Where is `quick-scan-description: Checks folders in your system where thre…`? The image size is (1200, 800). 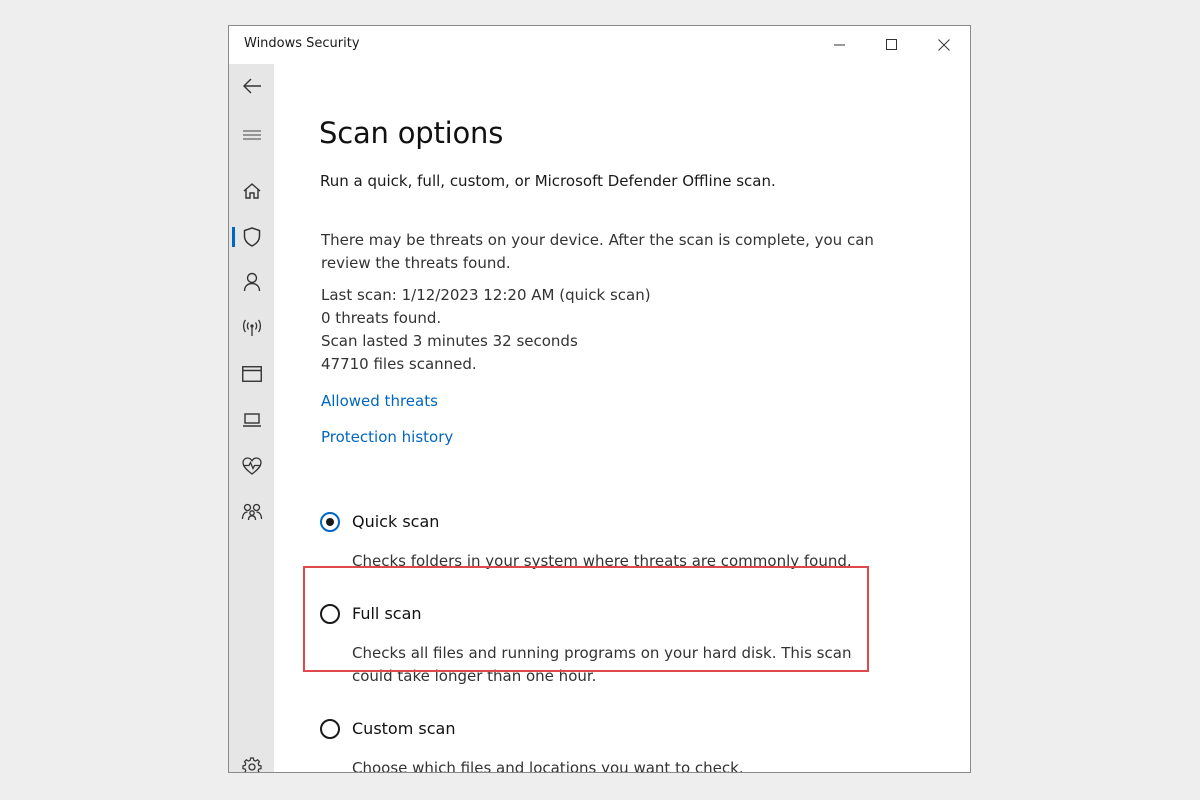
quick-scan-description: Checks folders in your system where thre… is located at coordinates (602, 561).